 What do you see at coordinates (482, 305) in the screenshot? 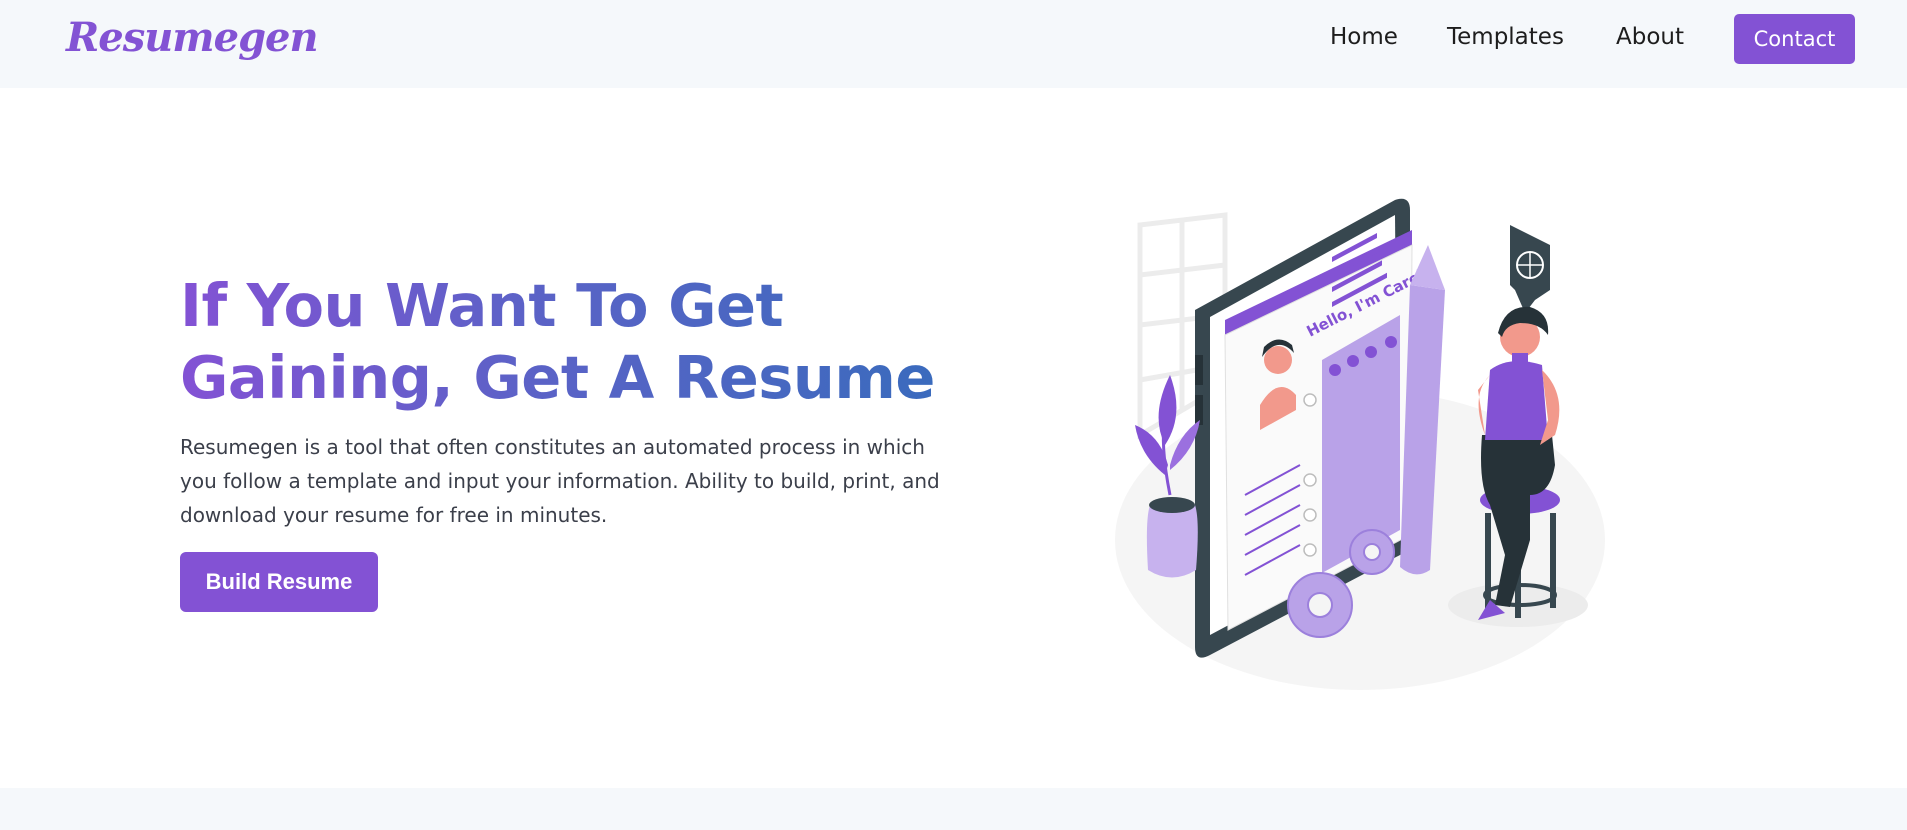
I see `hero-title-line1: If You Want To Get` at bounding box center [482, 305].